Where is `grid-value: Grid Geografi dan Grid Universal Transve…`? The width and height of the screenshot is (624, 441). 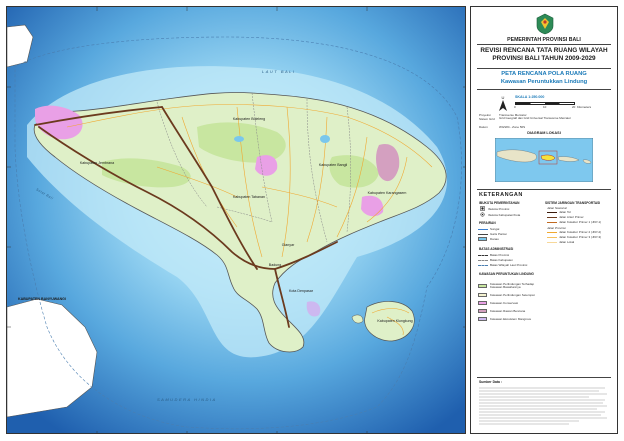
grid-value: Grid Geografi dan Grid Universal Transve… is located at coordinates (535, 118).